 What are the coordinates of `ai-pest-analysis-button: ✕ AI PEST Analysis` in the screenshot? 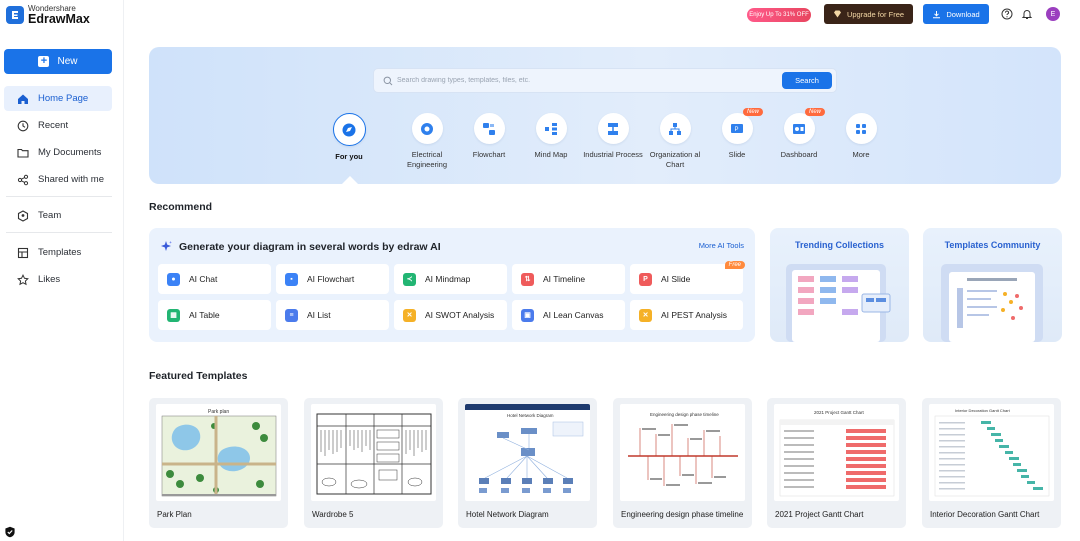 It's located at (686, 315).